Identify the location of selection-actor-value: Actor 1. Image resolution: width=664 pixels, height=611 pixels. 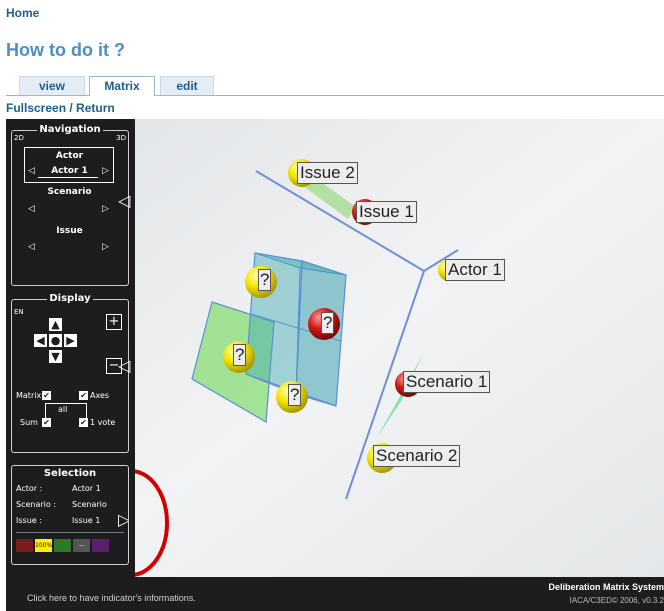
(86, 488).